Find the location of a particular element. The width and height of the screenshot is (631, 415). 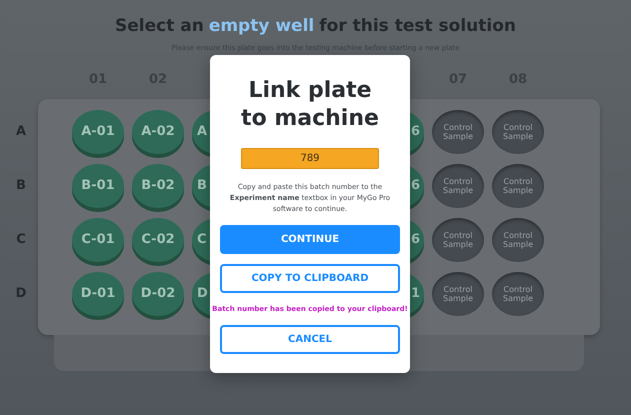

filled-well: B-02 is located at coordinates (158, 186).